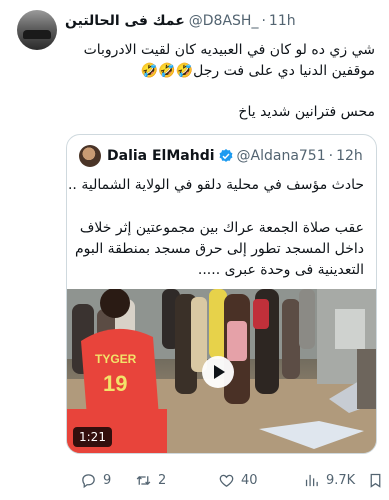 The height and width of the screenshot is (500, 389). I want to click on user-handle: @D8ASH_, so click(224, 21).